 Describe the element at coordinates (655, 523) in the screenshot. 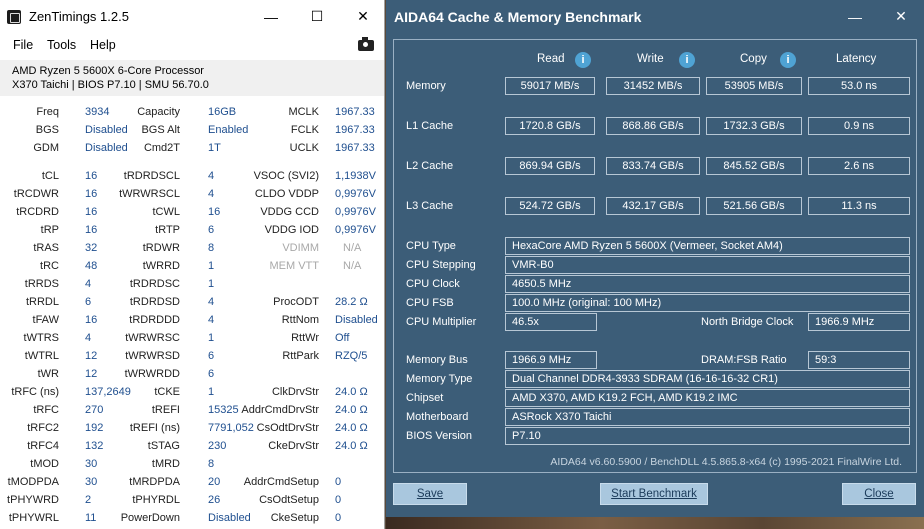

I see `desktop-background` at that location.